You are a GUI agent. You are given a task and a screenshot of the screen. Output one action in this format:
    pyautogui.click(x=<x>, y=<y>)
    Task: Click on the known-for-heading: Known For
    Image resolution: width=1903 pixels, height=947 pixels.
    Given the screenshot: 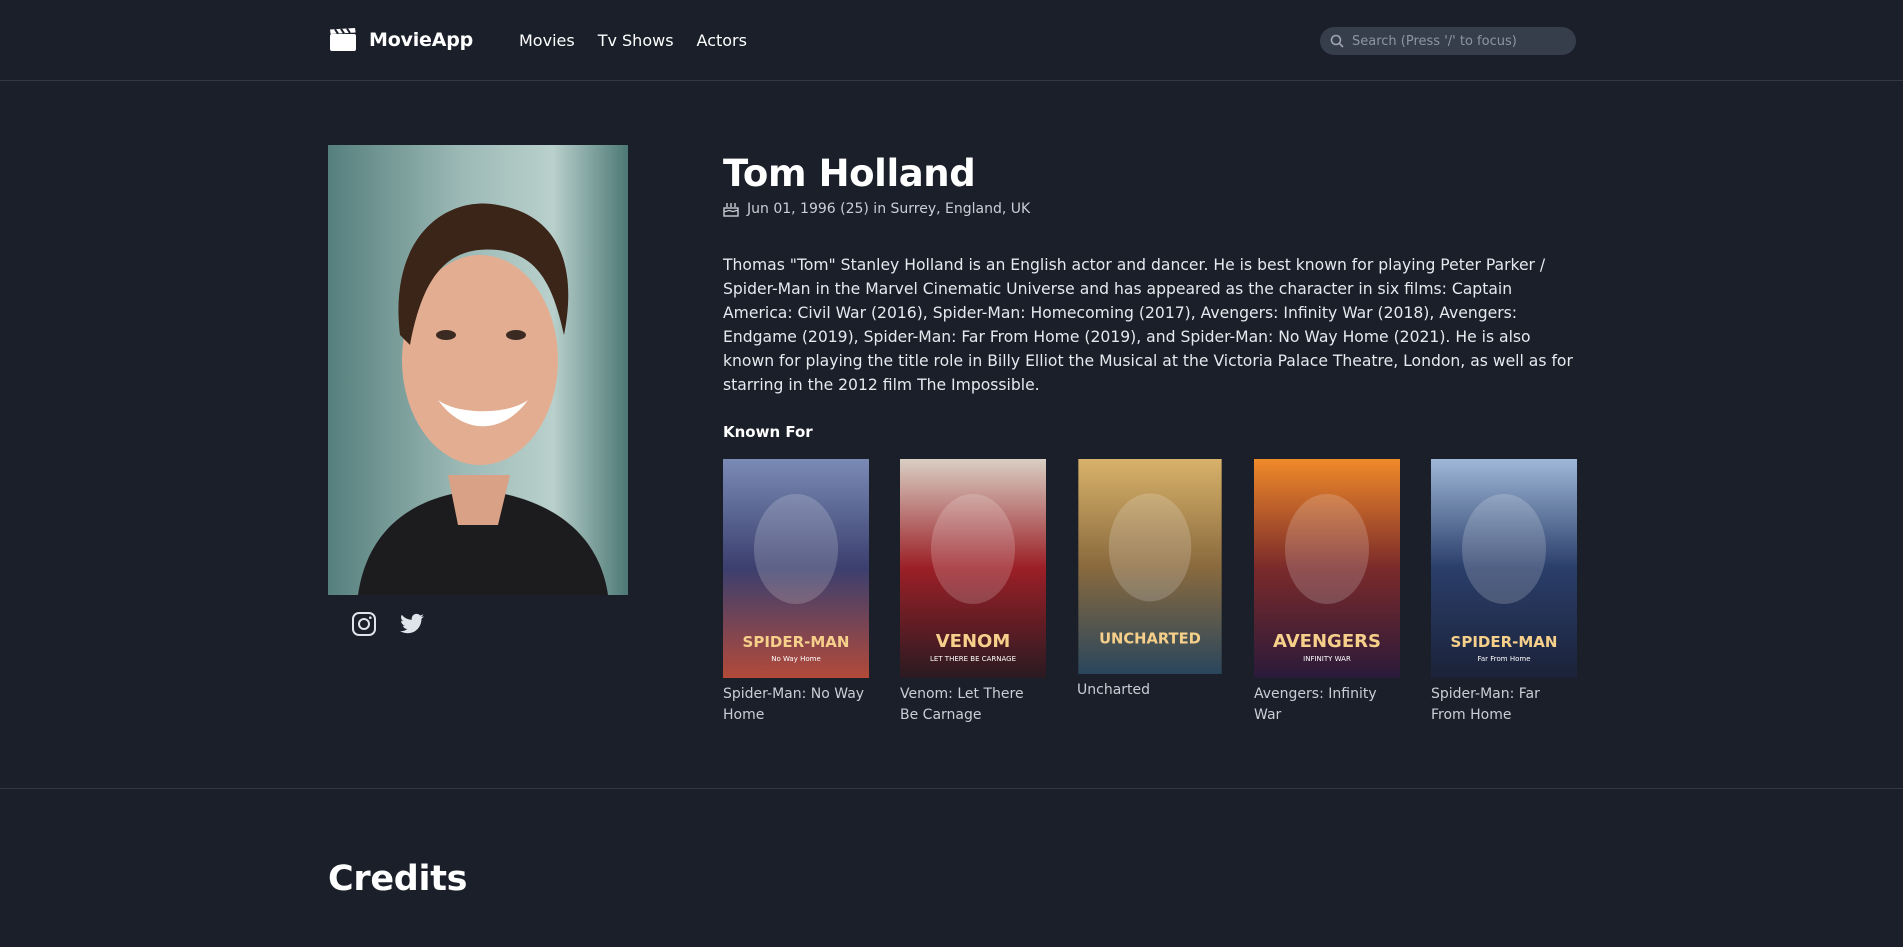 What is the action you would take?
    pyautogui.click(x=768, y=432)
    